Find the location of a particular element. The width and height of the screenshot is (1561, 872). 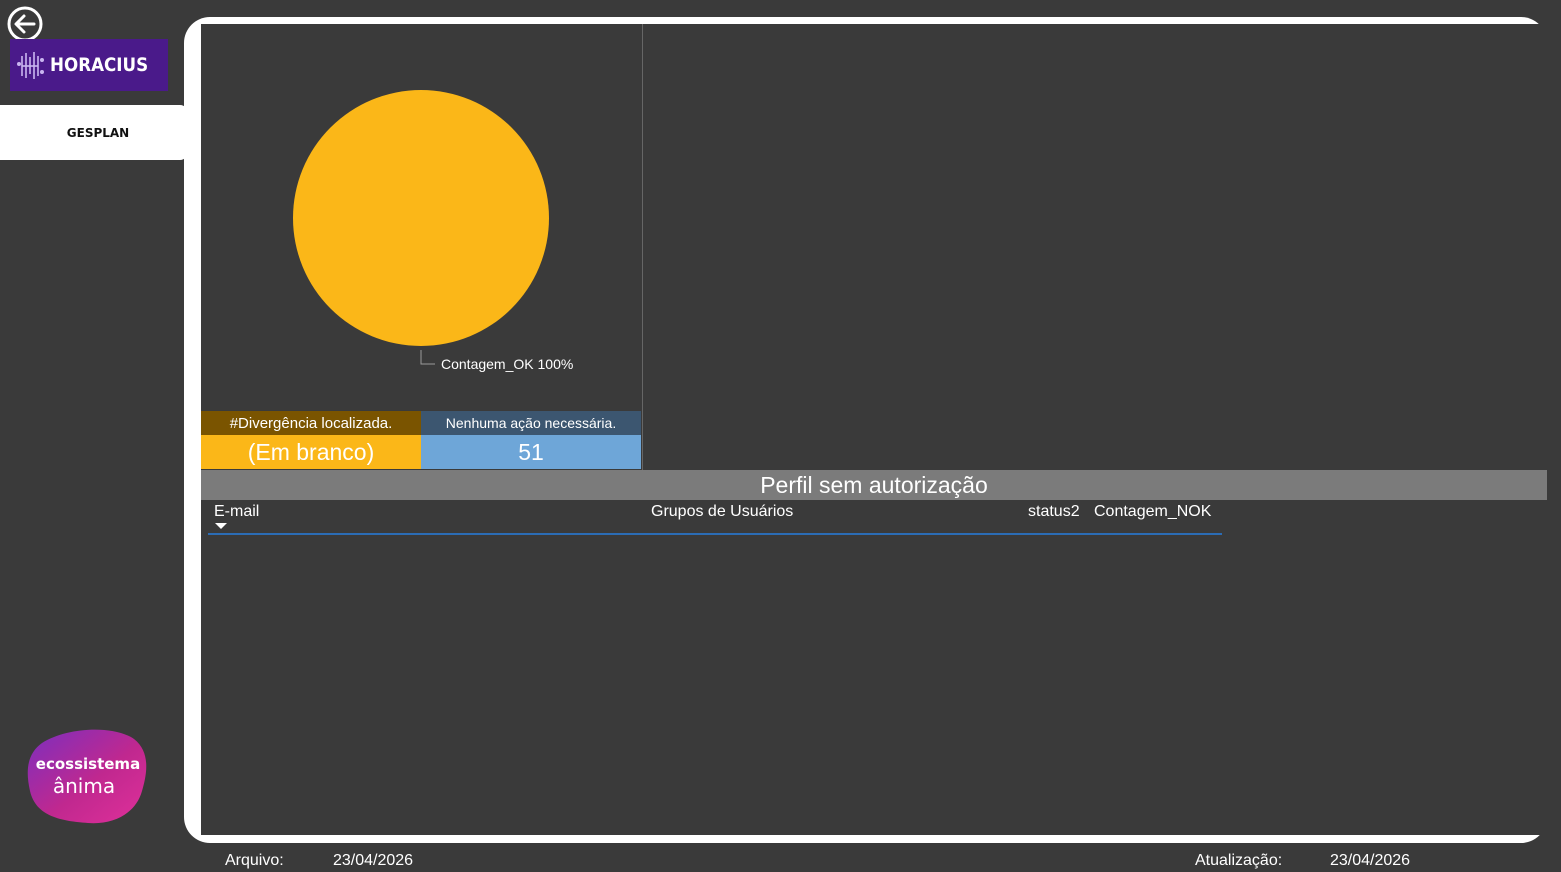

nav-item-label: GESPLAN is located at coordinates (98, 132).